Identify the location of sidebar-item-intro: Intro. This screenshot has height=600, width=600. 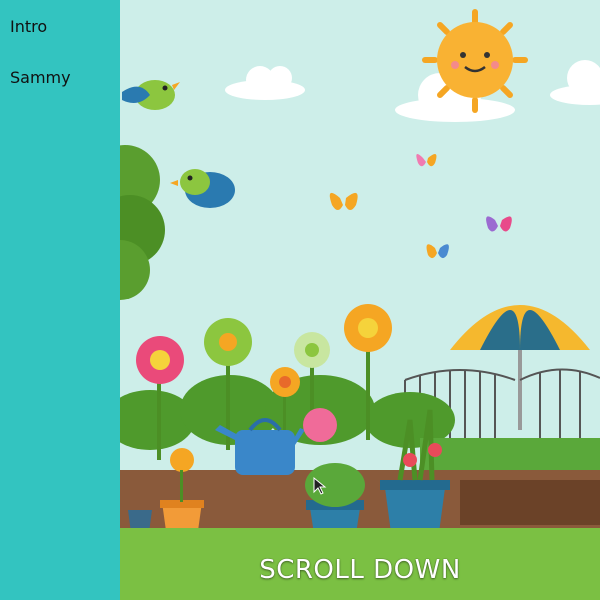
(28, 26).